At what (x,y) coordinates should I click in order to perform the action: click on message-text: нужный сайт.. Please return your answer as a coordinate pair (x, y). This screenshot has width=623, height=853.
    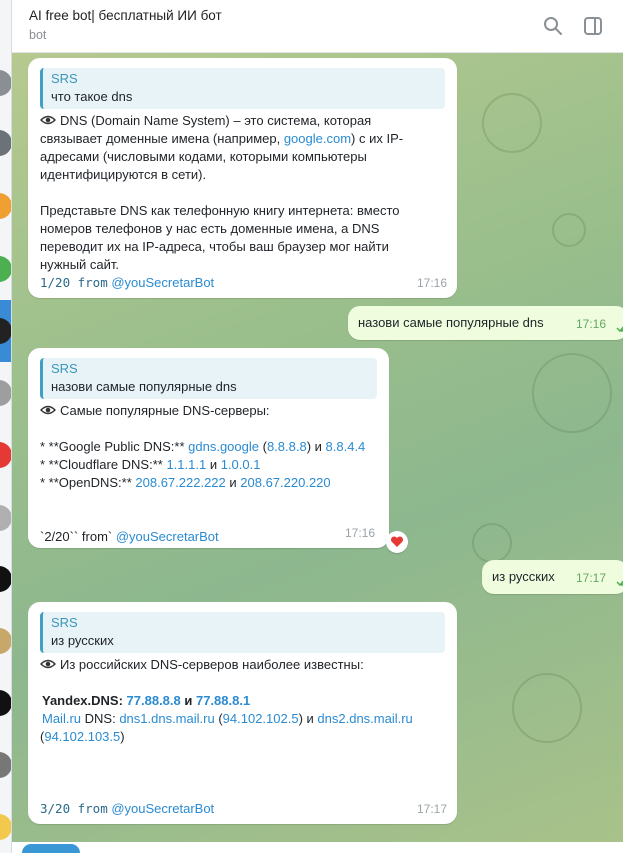
    Looking at the image, I should click on (80, 264).